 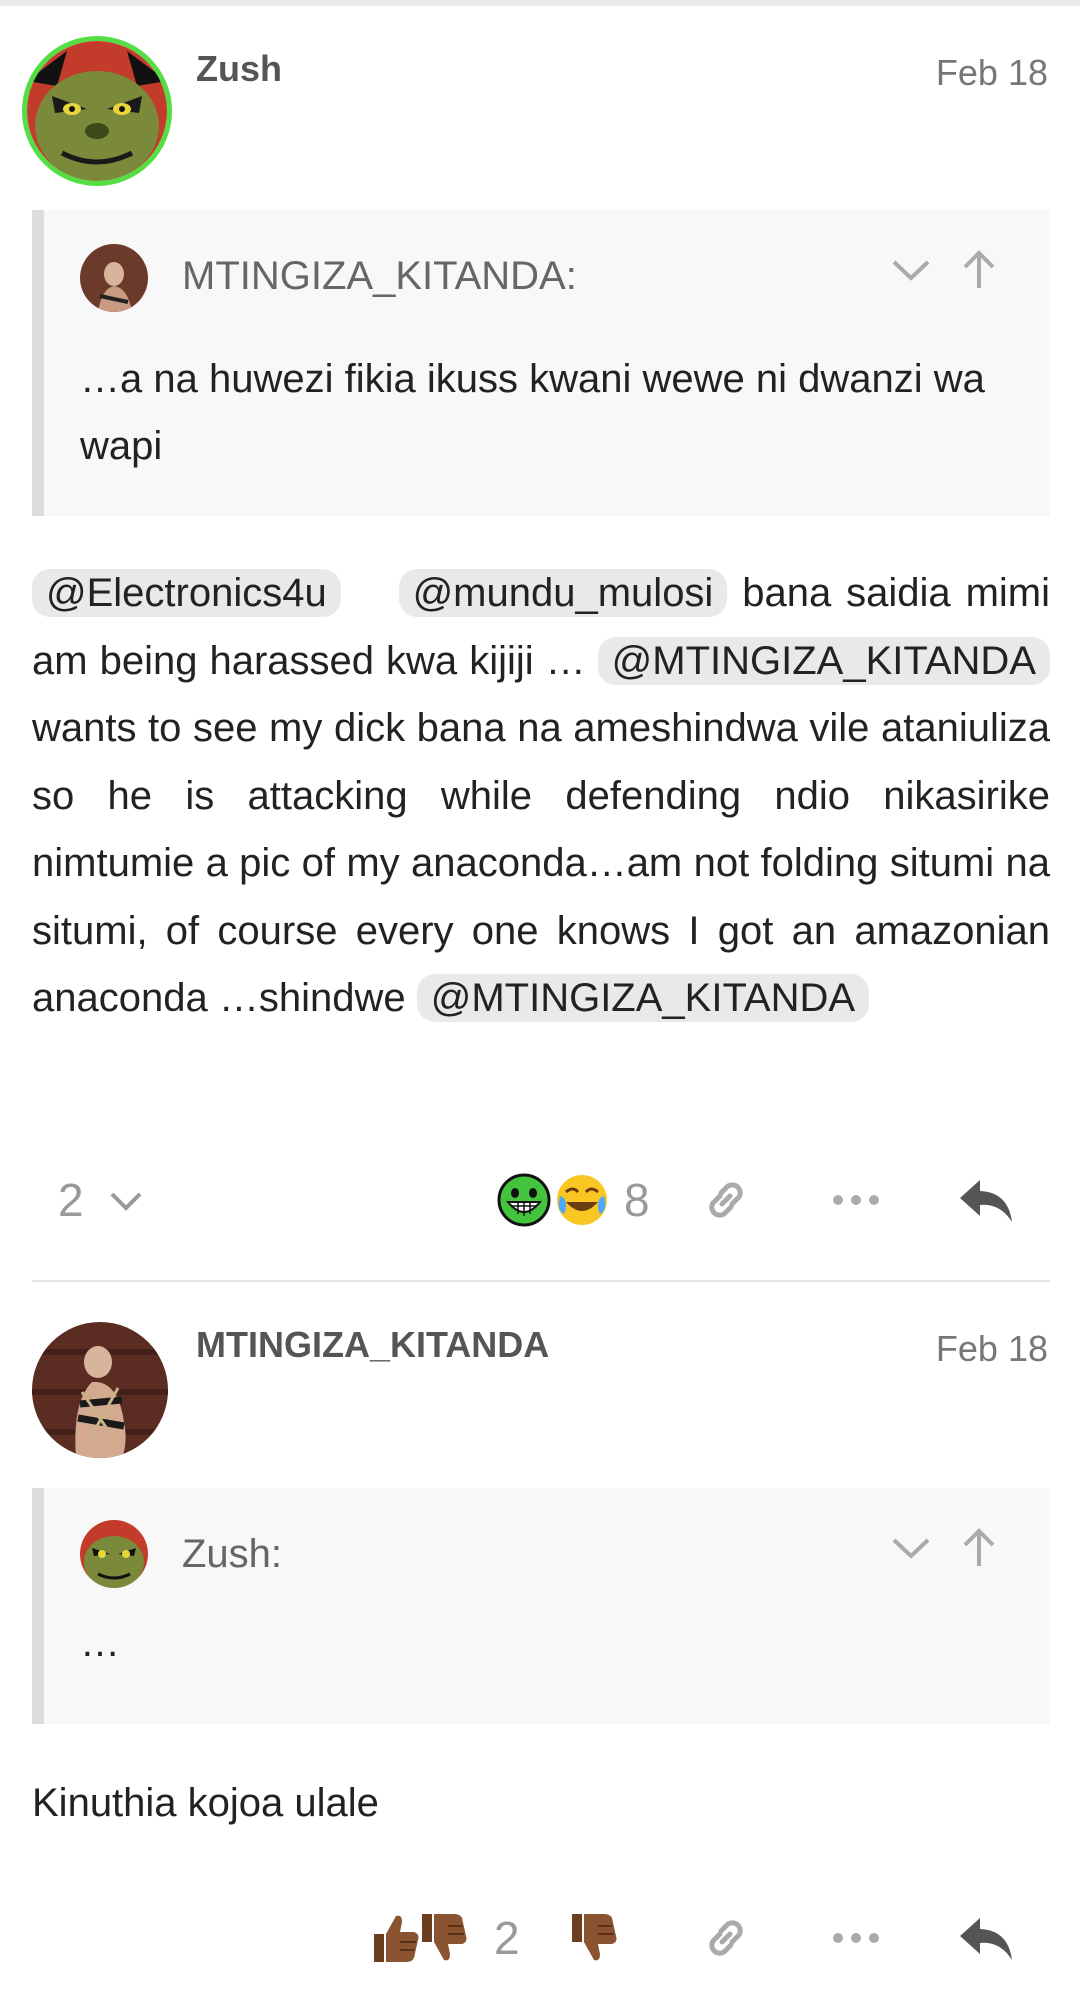 What do you see at coordinates (372, 1345) in the screenshot?
I see `post-username: MTINGIZA_KITANDA` at bounding box center [372, 1345].